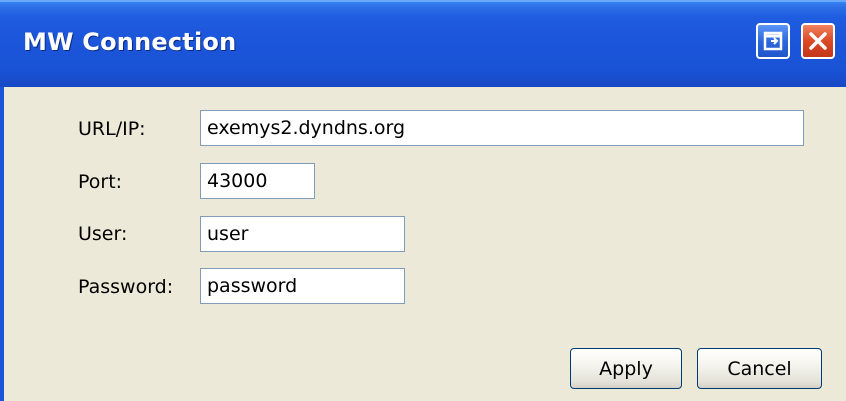  What do you see at coordinates (626, 368) in the screenshot?
I see `apply-button: Apply` at bounding box center [626, 368].